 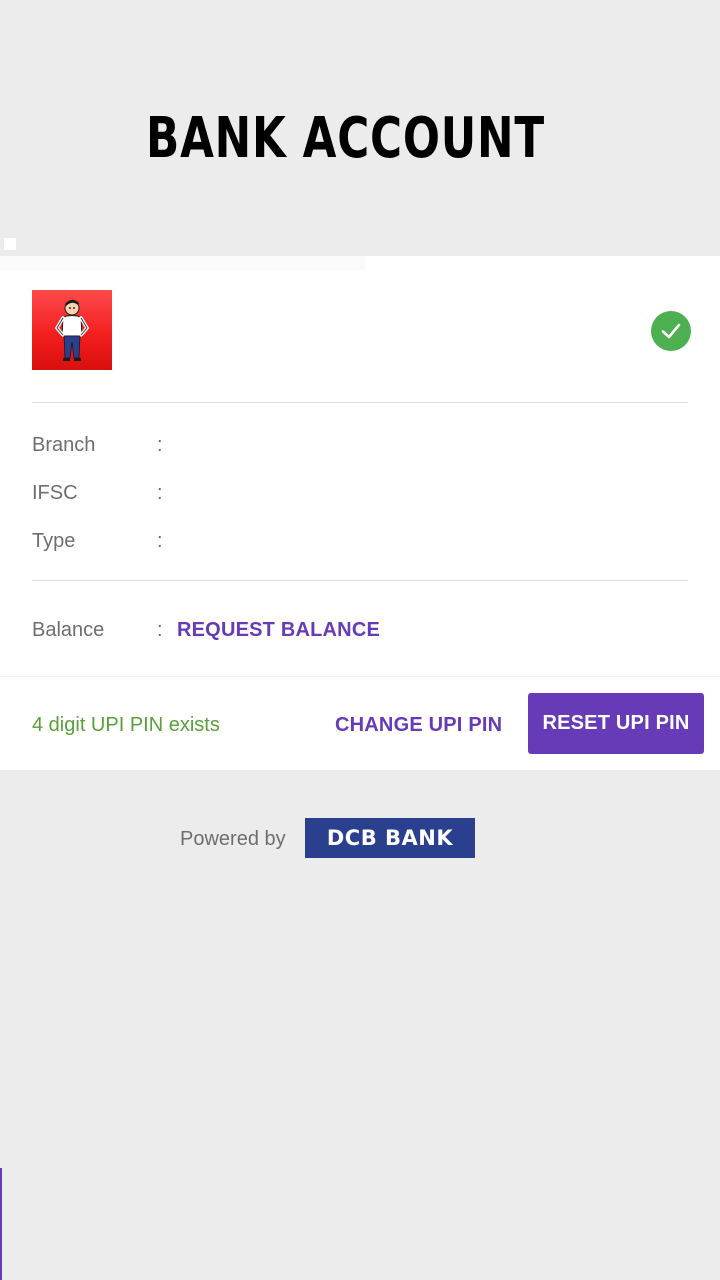 I want to click on page-title: BANK ACCOUNT, so click(x=345, y=138).